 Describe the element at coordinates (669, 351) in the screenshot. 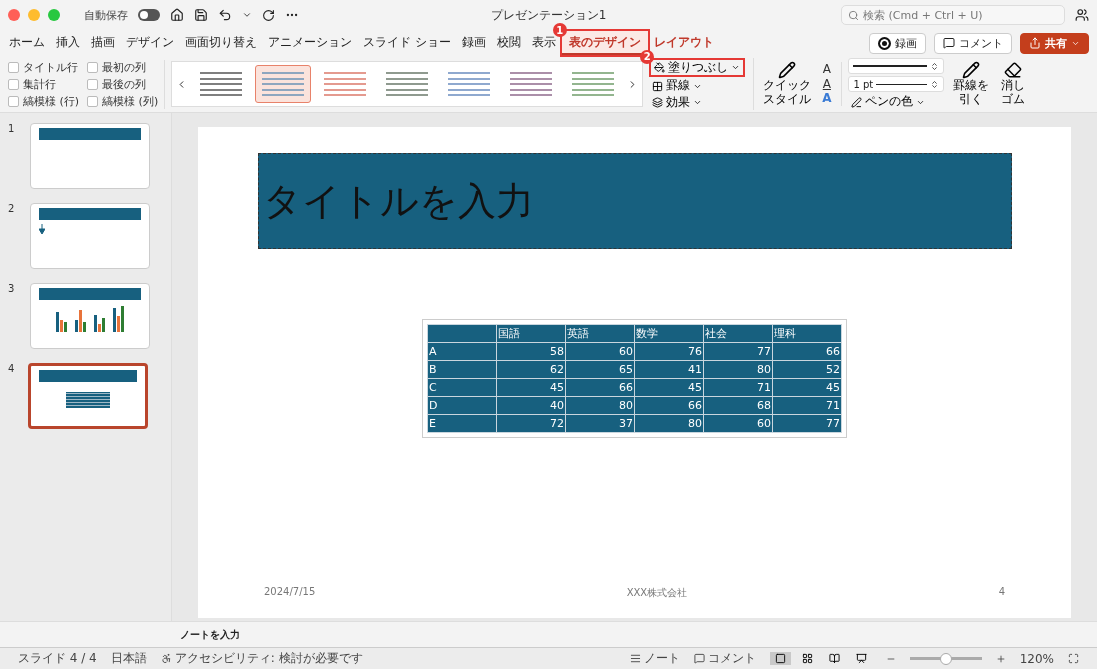

I see `table-cell: 76` at that location.